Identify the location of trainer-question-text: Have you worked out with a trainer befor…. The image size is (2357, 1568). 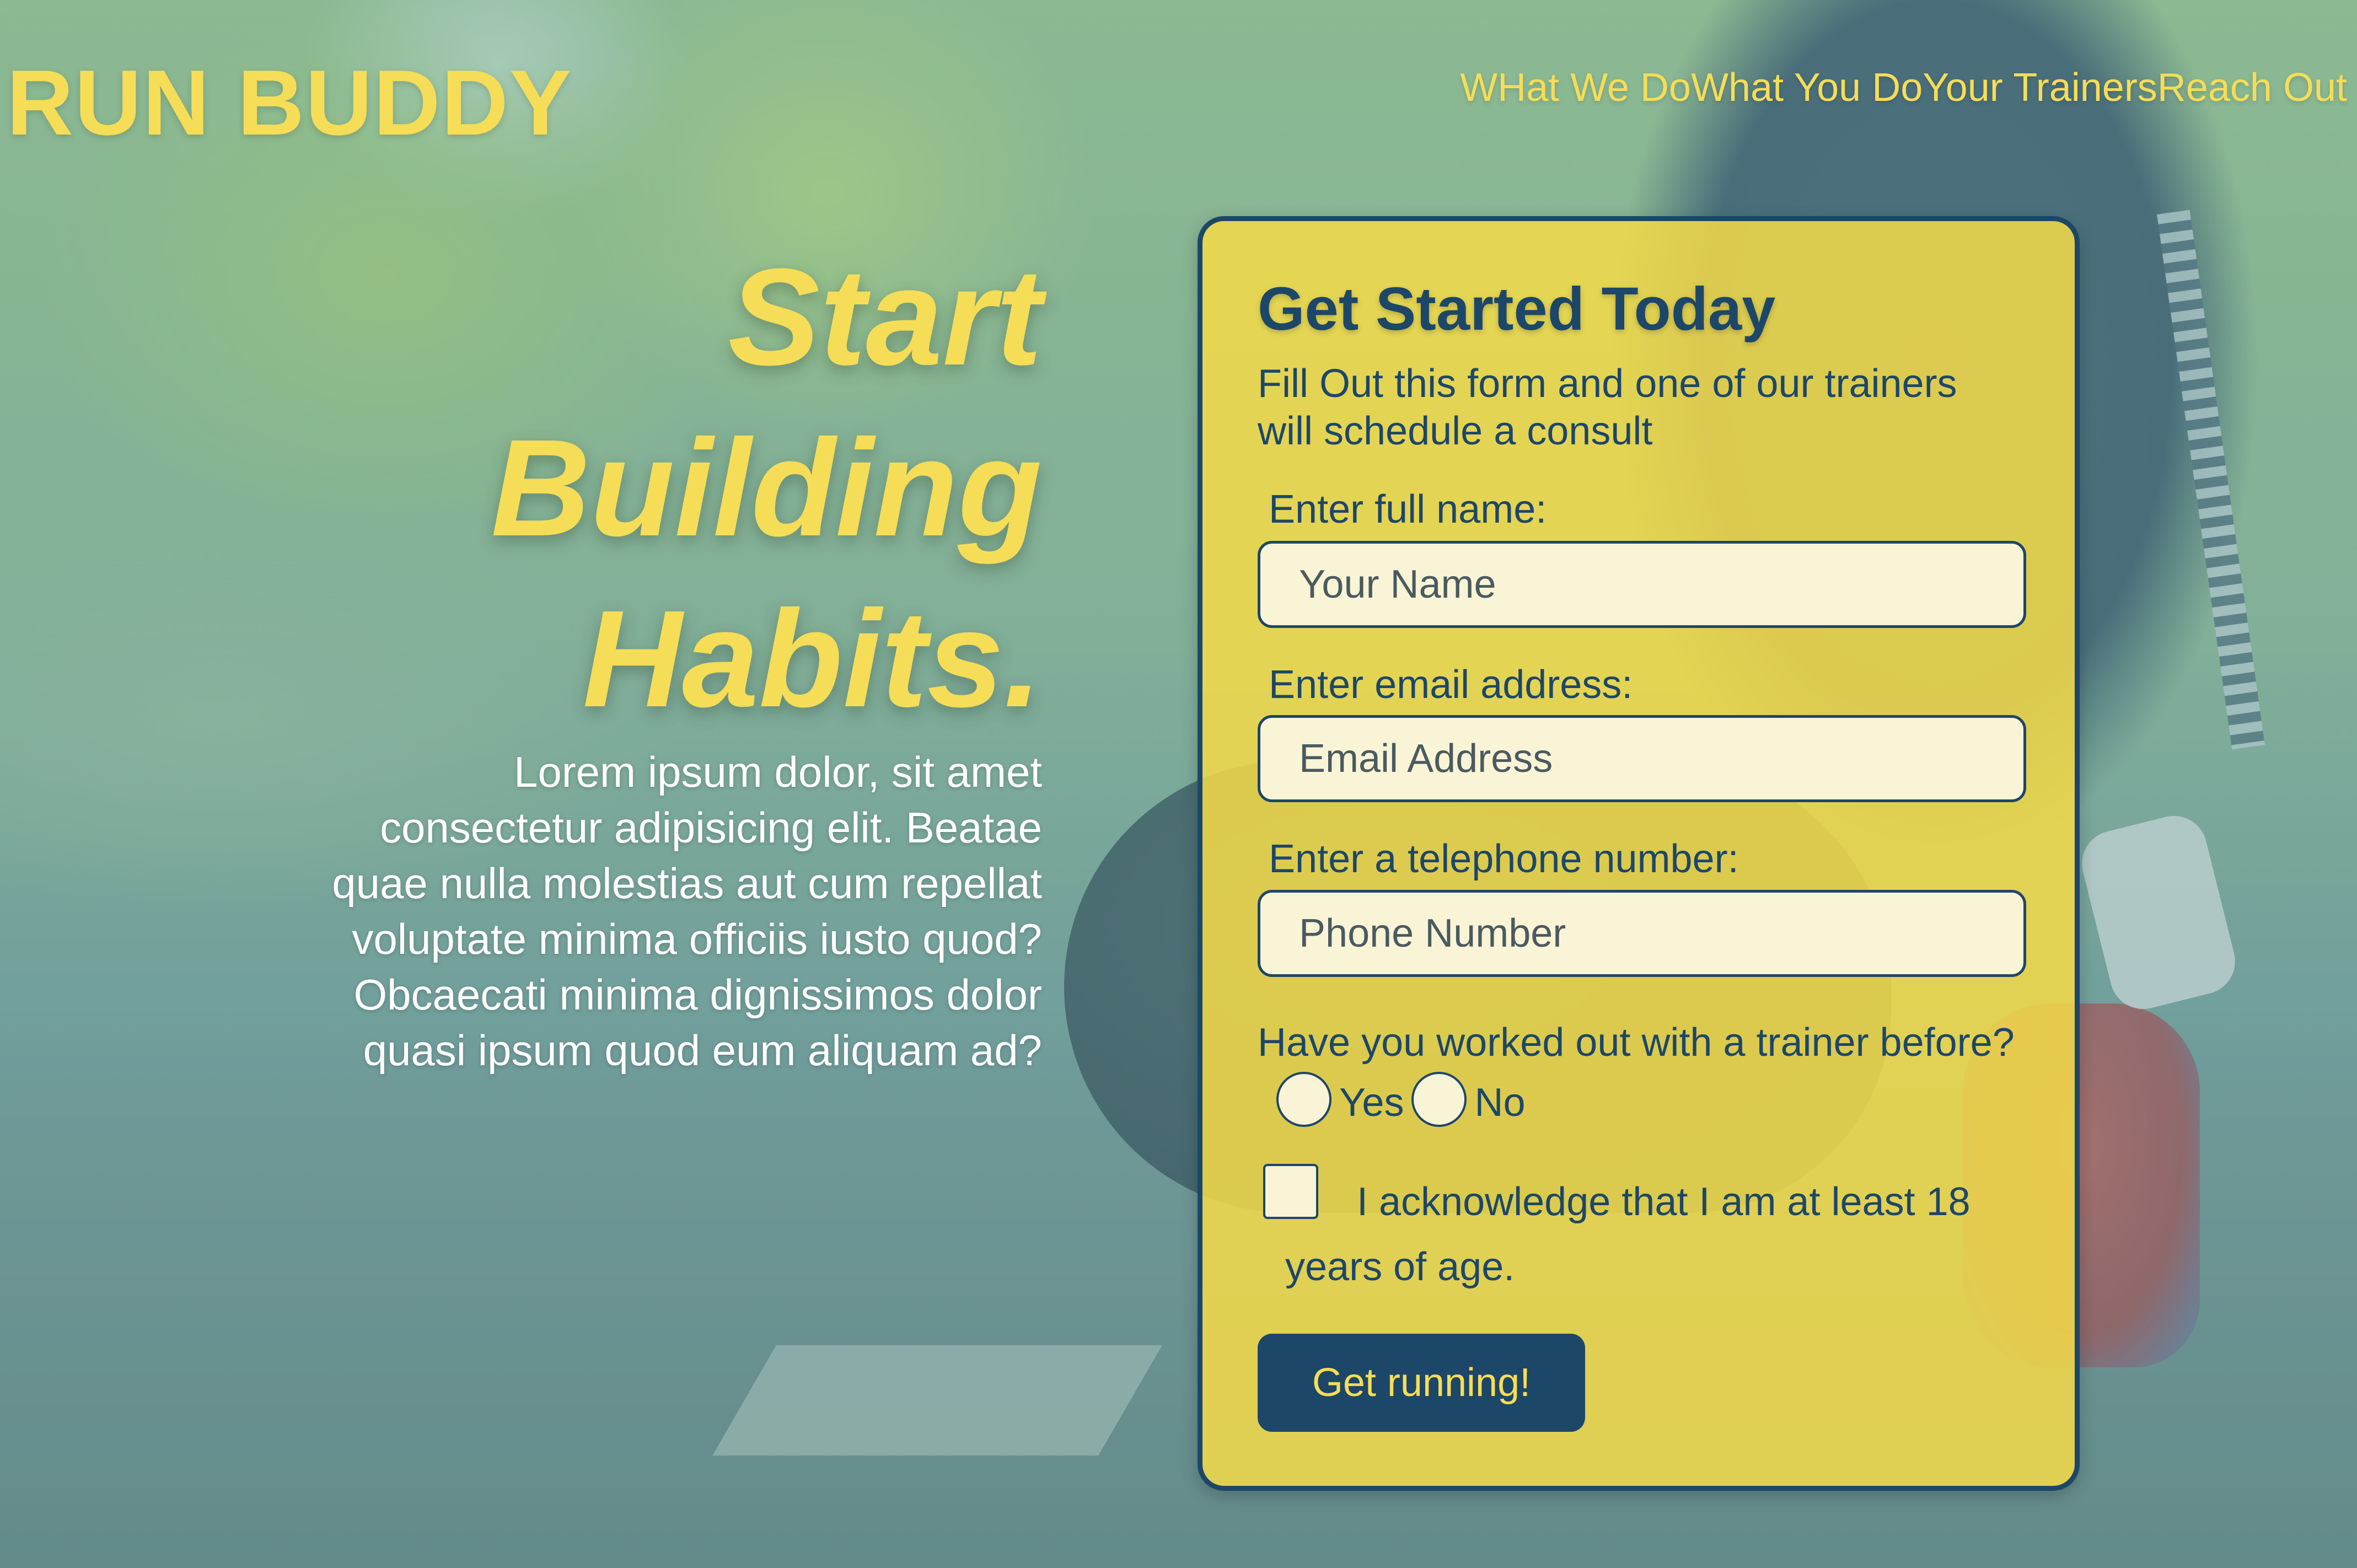
(1636, 1043).